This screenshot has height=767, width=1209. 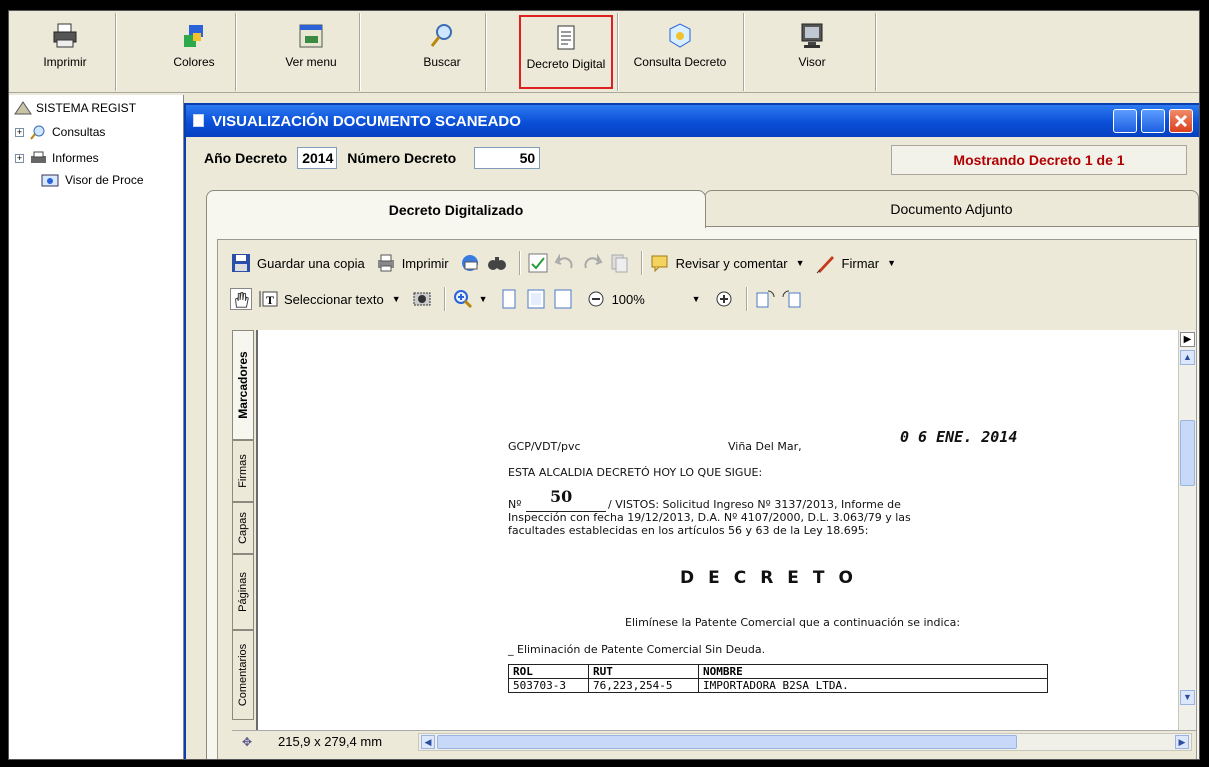 I want to click on zoom-out-icon, so click(x=596, y=299).